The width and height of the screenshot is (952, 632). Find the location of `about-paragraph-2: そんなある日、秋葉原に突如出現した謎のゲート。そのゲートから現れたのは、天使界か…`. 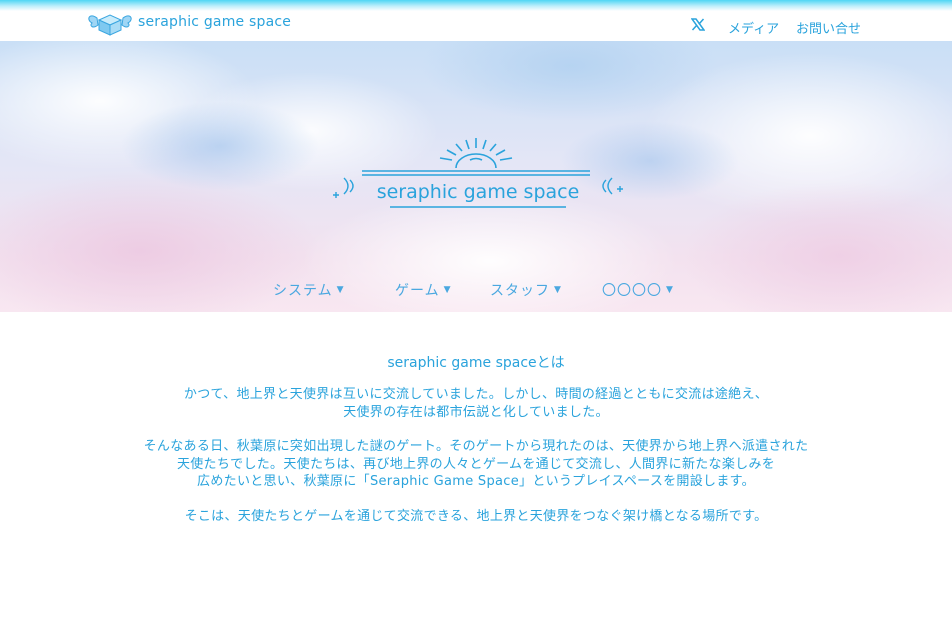

about-paragraph-2: そんなある日、秋葉原に突如出現した謎のゲート。そのゲートから現れたのは、天使界か… is located at coordinates (476, 464).